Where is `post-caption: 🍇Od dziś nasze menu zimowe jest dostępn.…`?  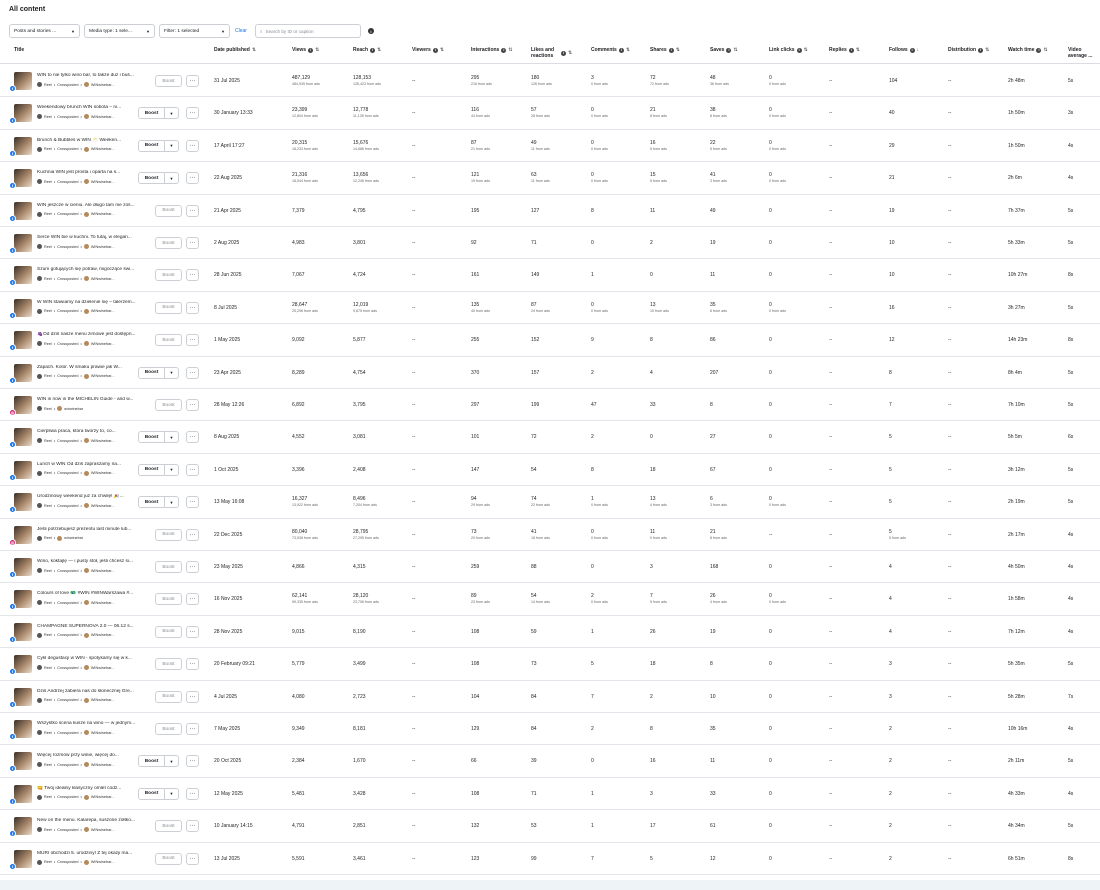
post-caption: 🍇Od dziś nasze menu zimowe jest dostępn.… is located at coordinates (94, 334).